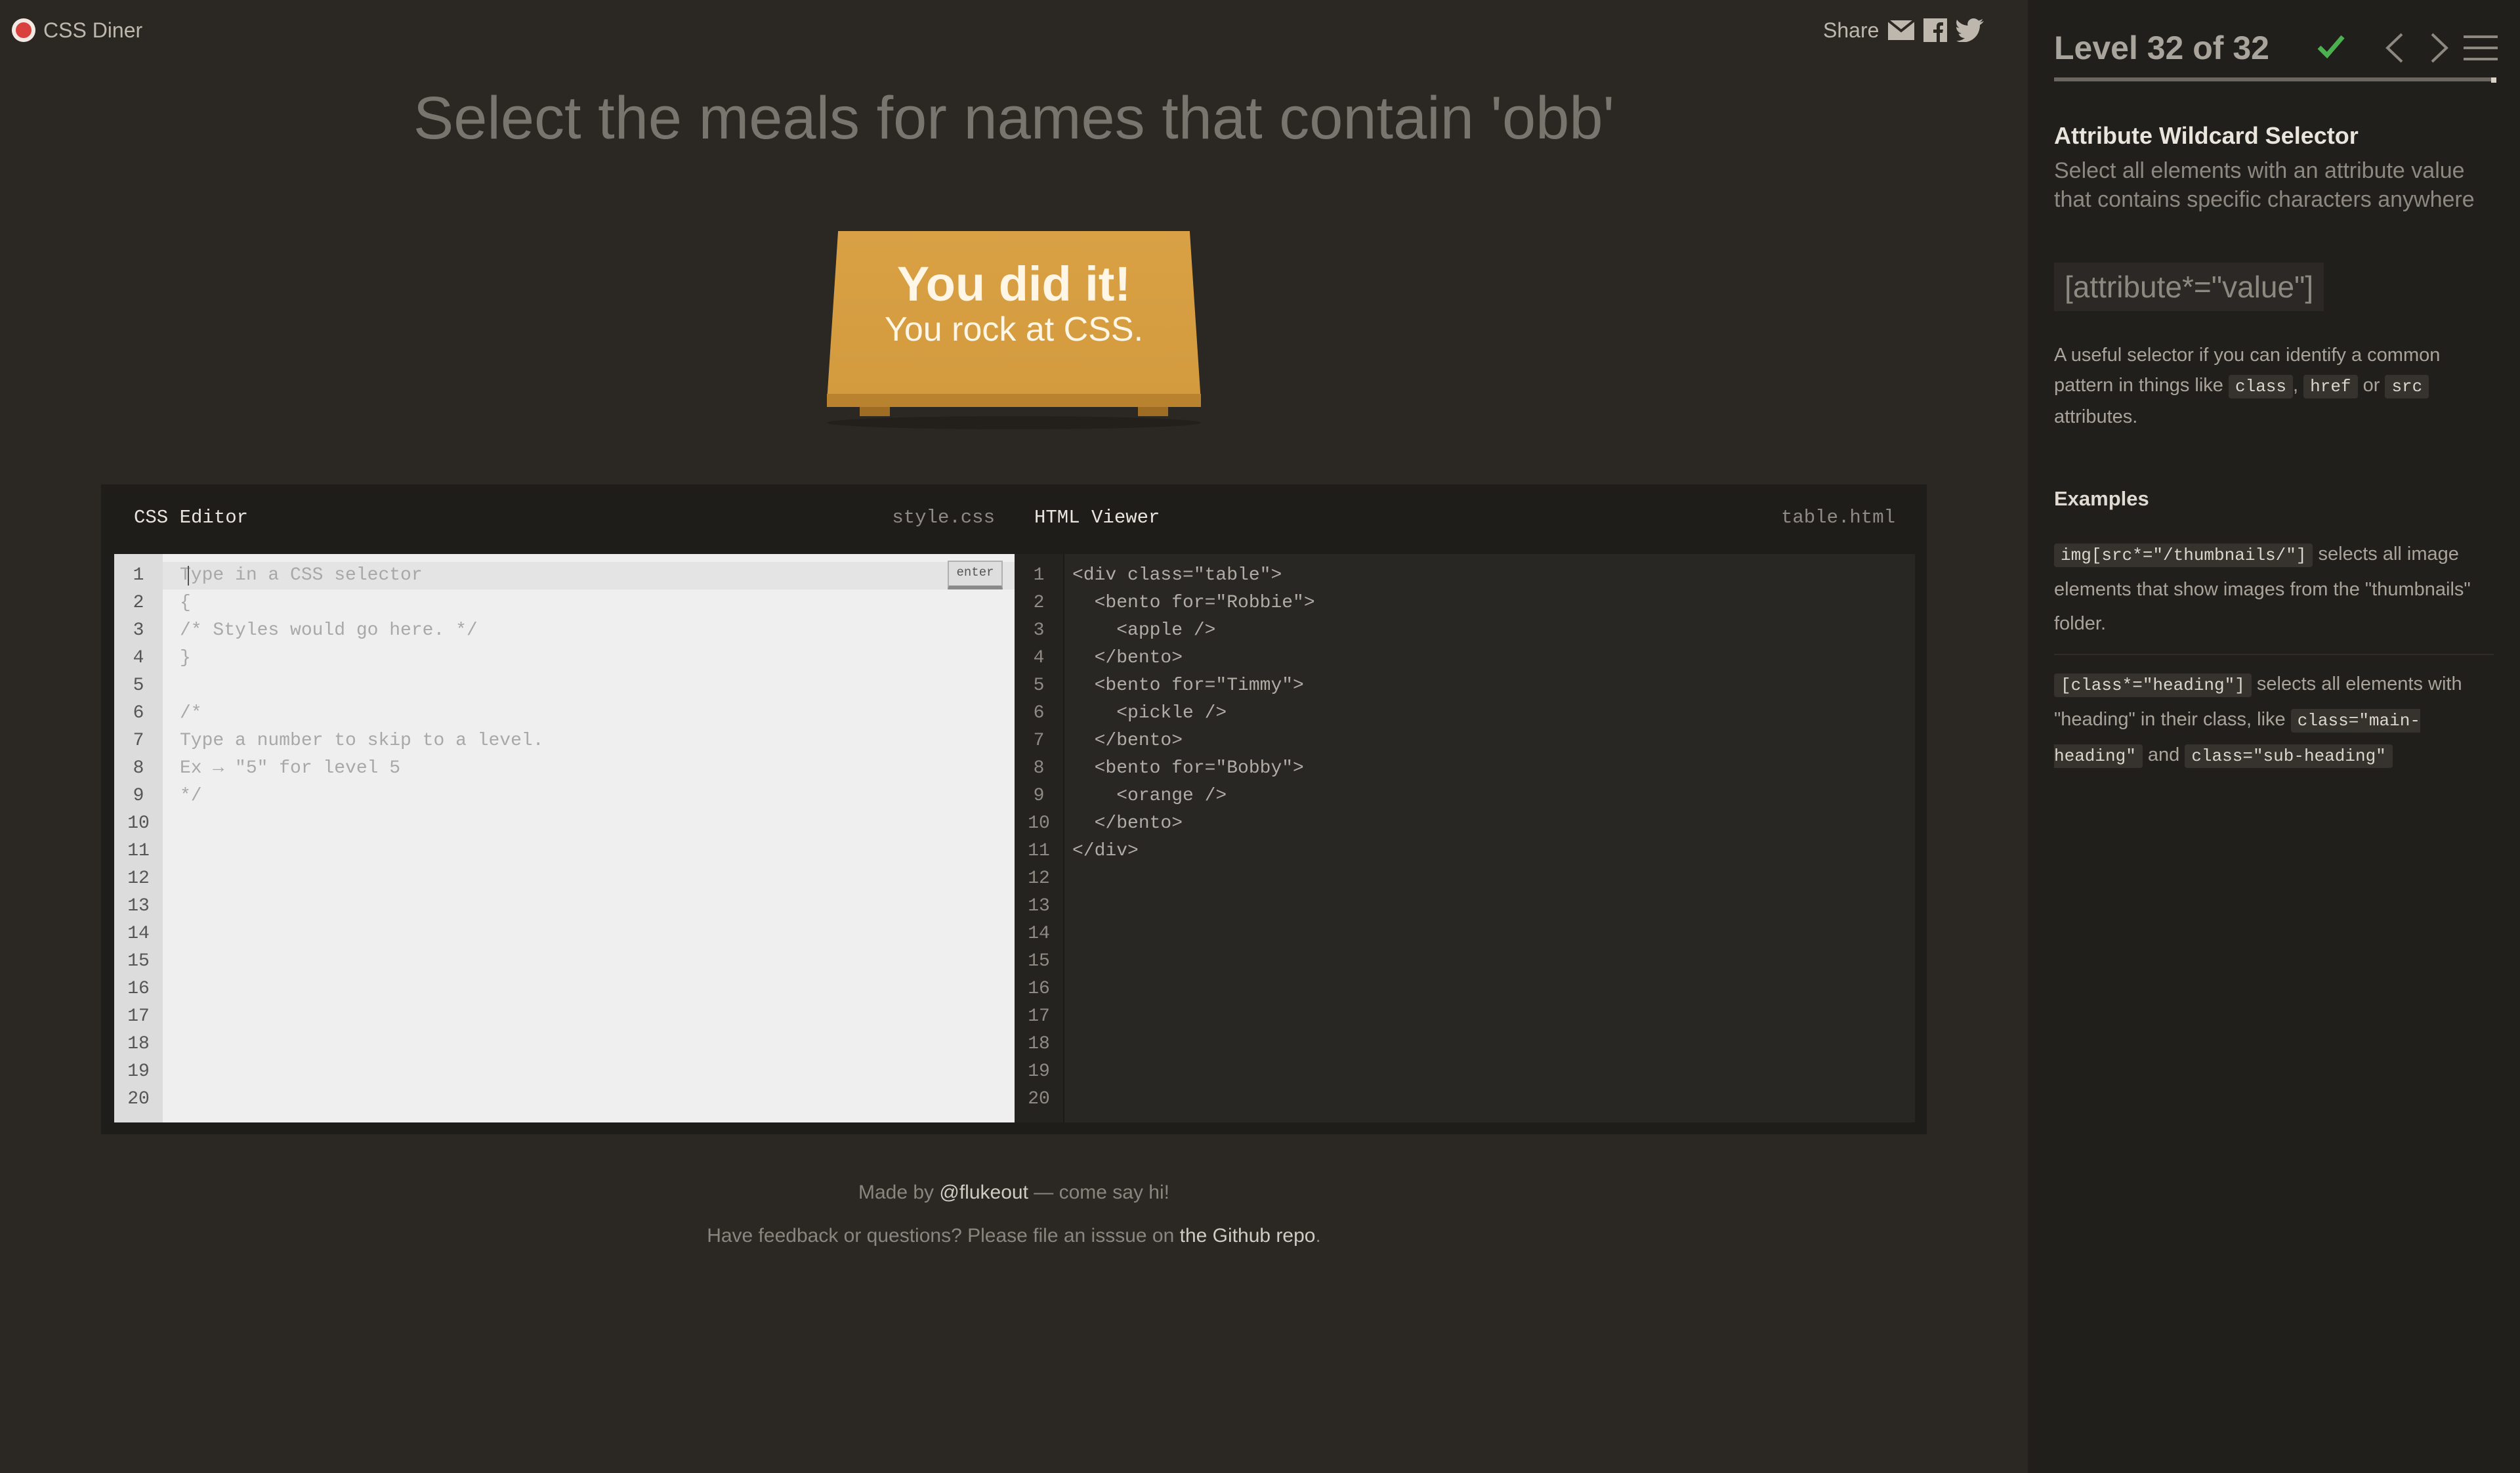 The height and width of the screenshot is (1473, 2520). What do you see at coordinates (2153, 685) in the screenshot?
I see `code-chip: [class*="heading"]` at bounding box center [2153, 685].